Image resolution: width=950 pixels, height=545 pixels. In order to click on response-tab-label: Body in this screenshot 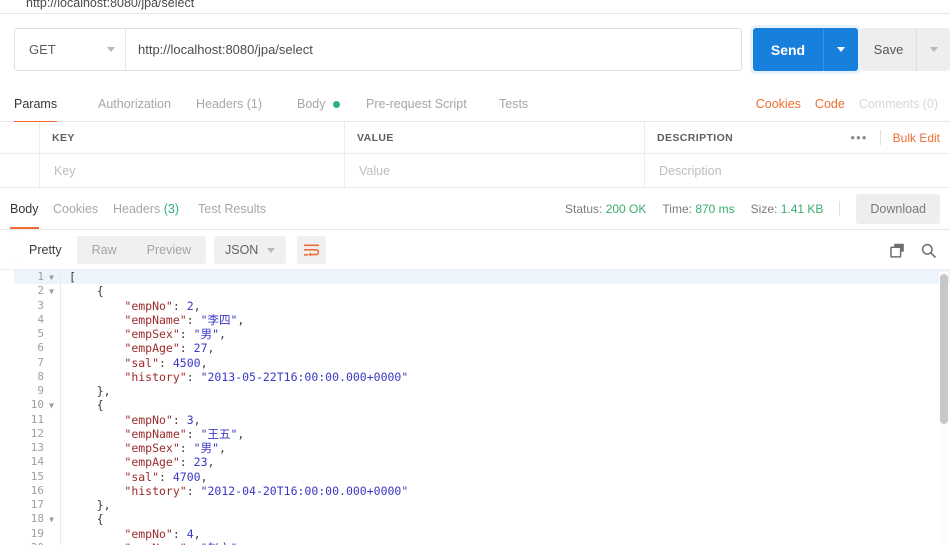, I will do `click(24, 208)`.